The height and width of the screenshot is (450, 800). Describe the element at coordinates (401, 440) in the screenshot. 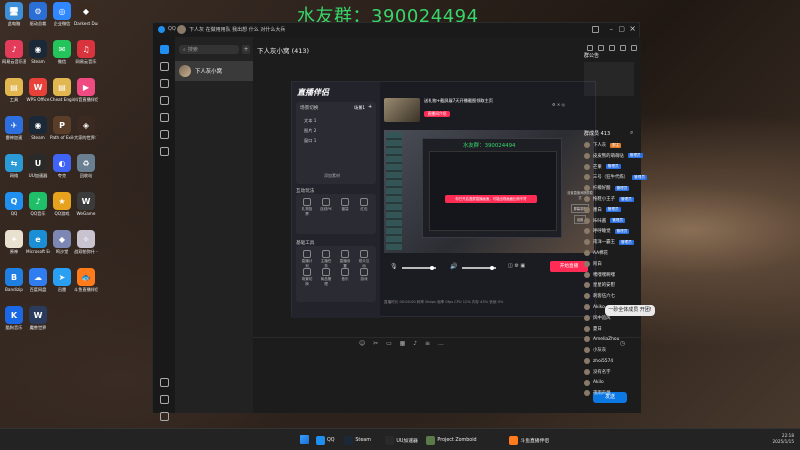

I see `taskbar-item: UU加速器` at that location.